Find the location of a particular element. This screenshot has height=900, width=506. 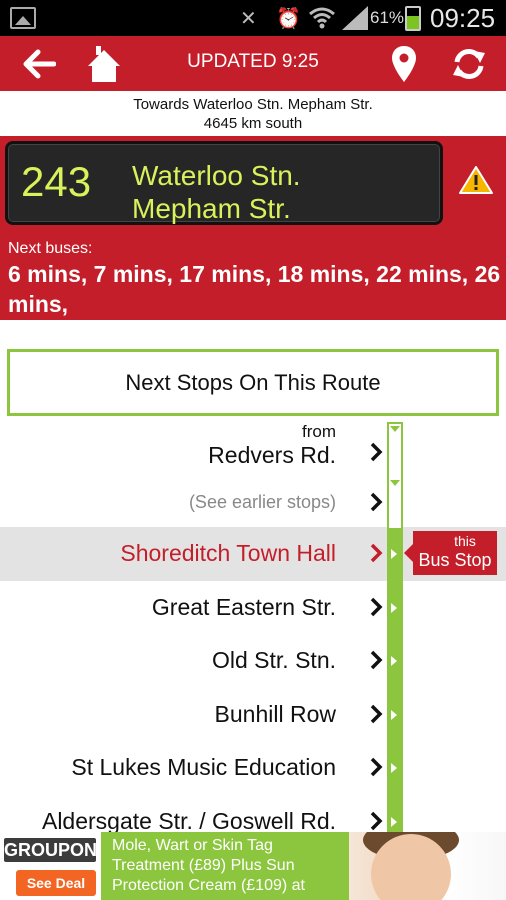

groupon-logo: GROUPON See Deal is located at coordinates (50, 866).